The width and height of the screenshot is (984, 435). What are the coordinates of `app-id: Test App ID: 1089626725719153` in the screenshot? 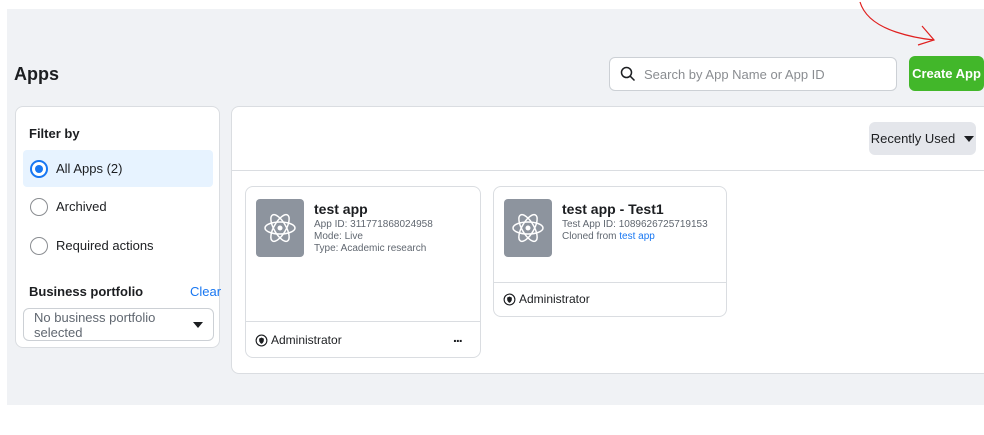 It's located at (635, 224).